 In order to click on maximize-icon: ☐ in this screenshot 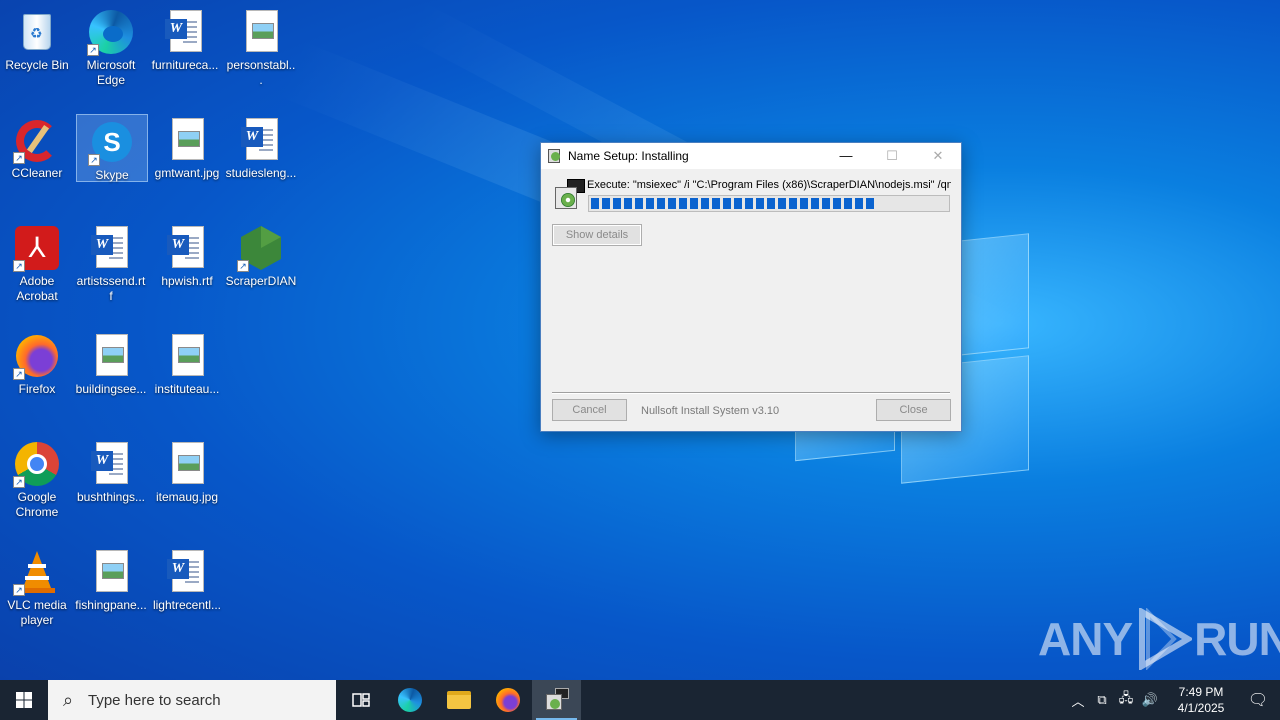, I will do `click(892, 156)`.